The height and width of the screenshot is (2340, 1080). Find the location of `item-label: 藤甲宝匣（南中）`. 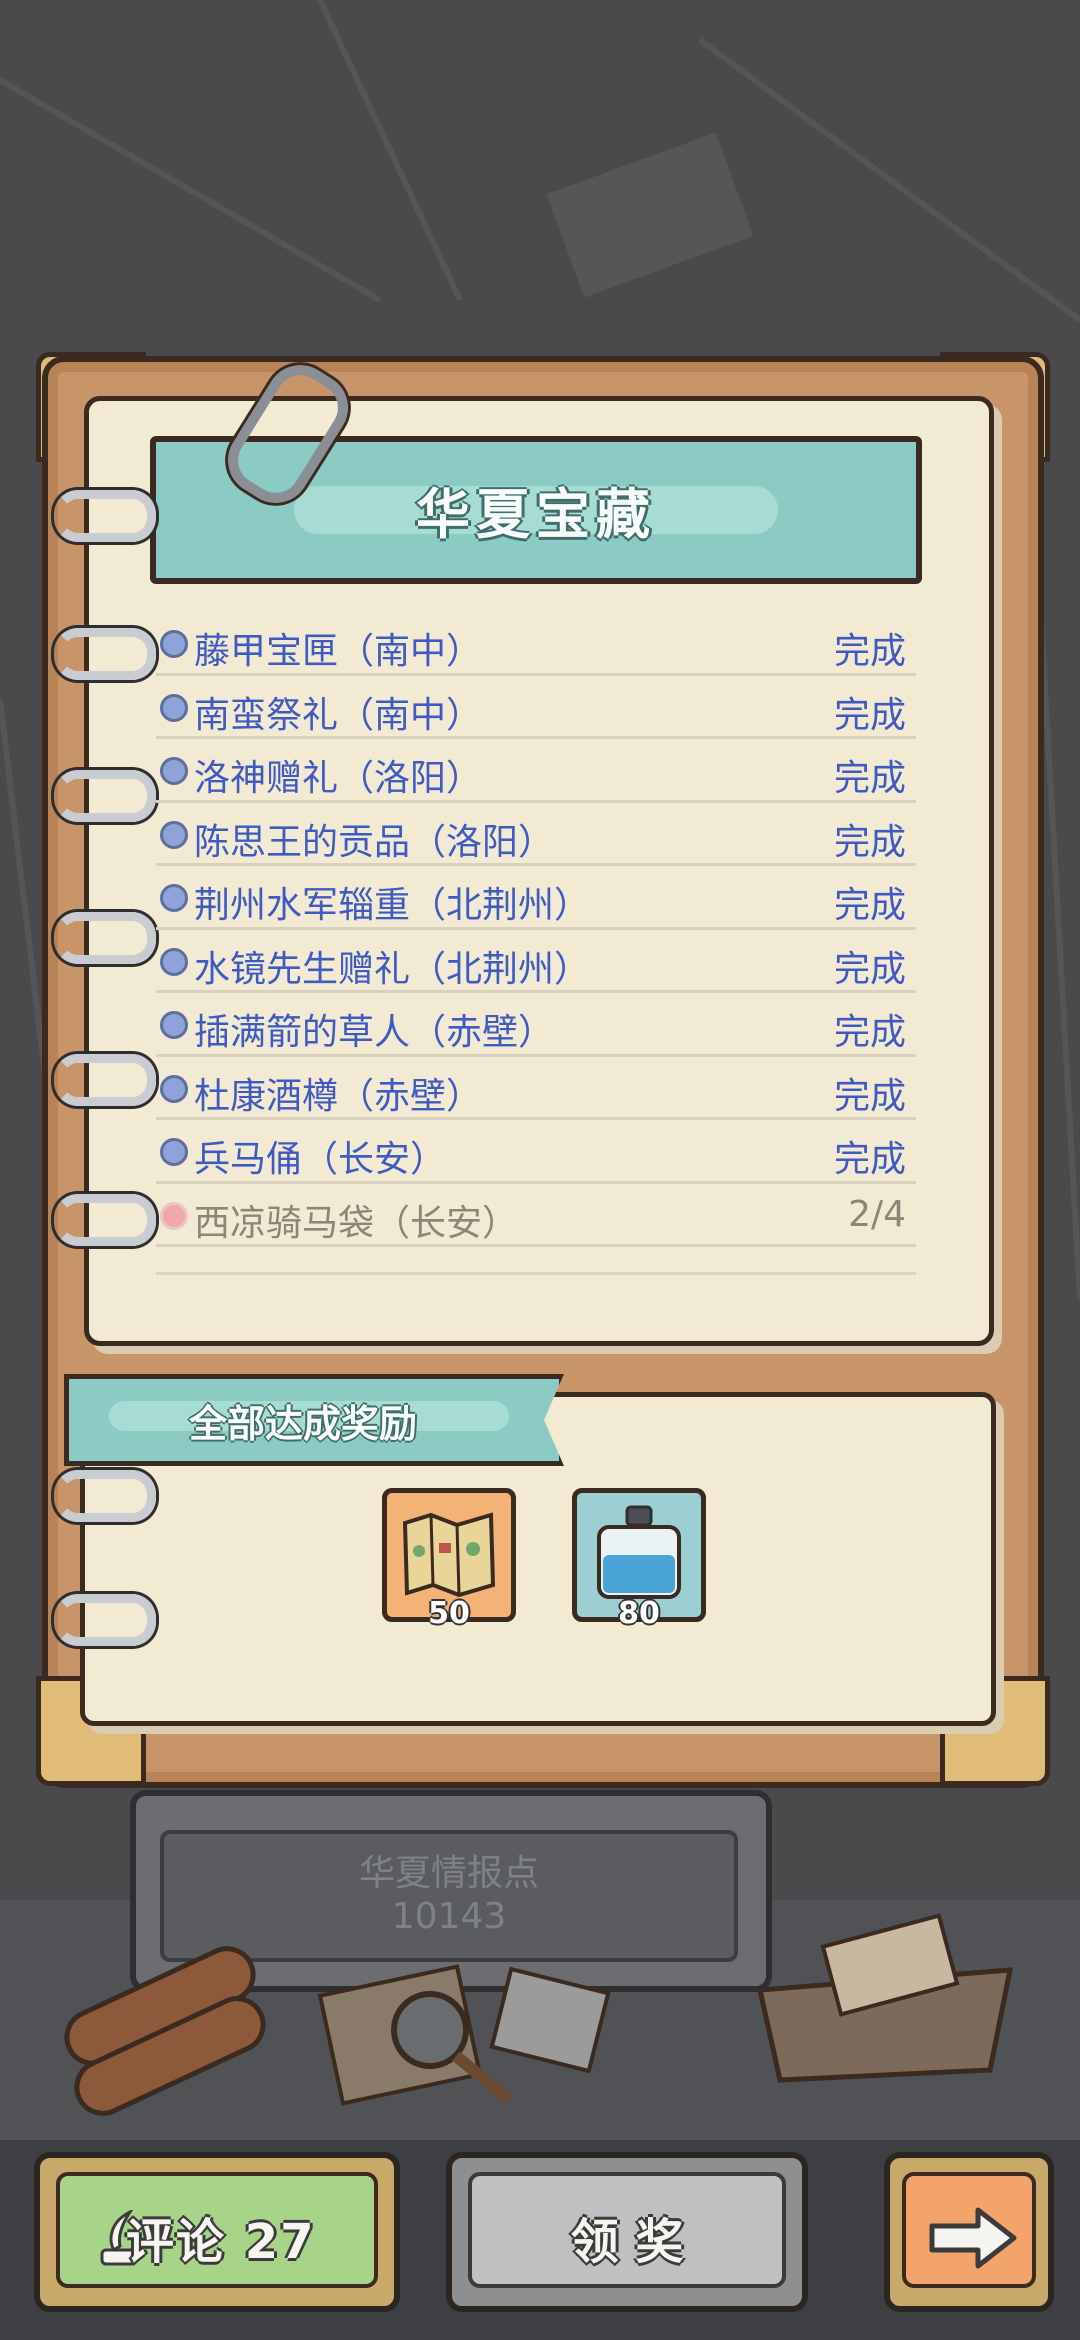

item-label: 藤甲宝匣（南中） is located at coordinates (338, 651).